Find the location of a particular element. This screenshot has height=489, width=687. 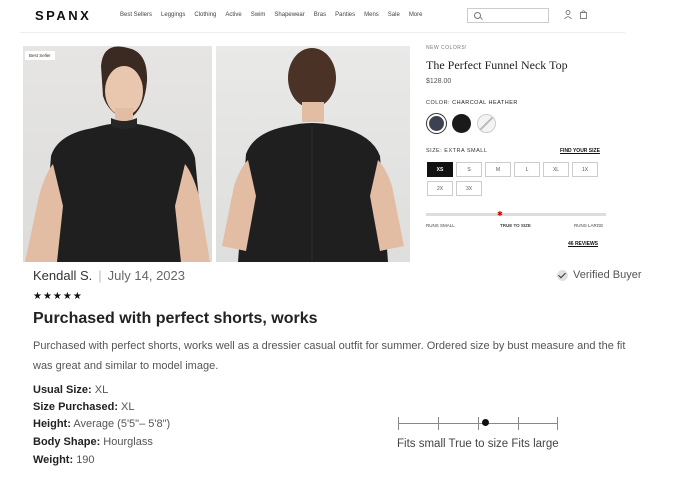

nav-mens: Mens is located at coordinates (371, 15).